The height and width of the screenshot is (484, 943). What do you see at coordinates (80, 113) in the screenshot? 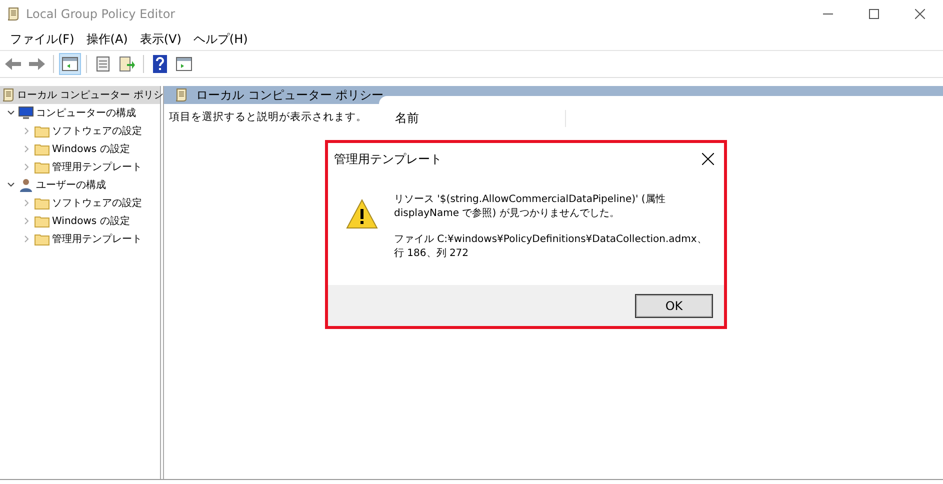
I see `tree-item: コンピューターの構成` at bounding box center [80, 113].